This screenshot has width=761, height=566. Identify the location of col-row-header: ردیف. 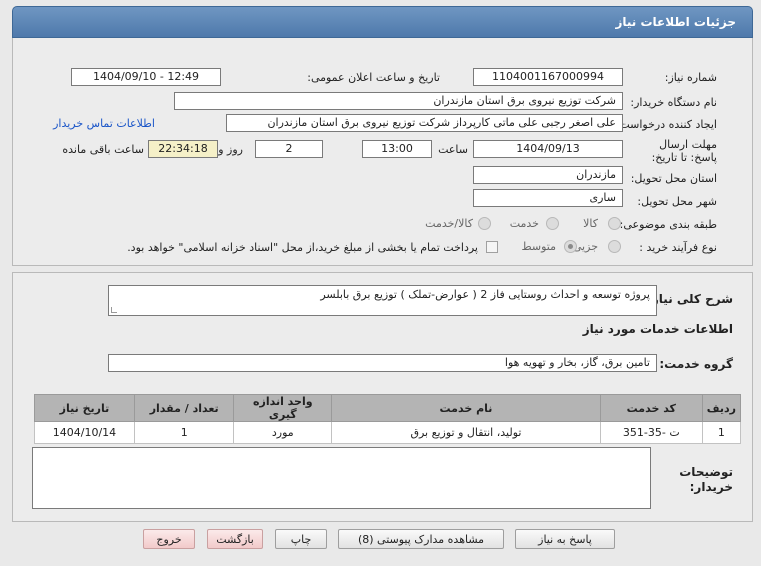
(721, 408).